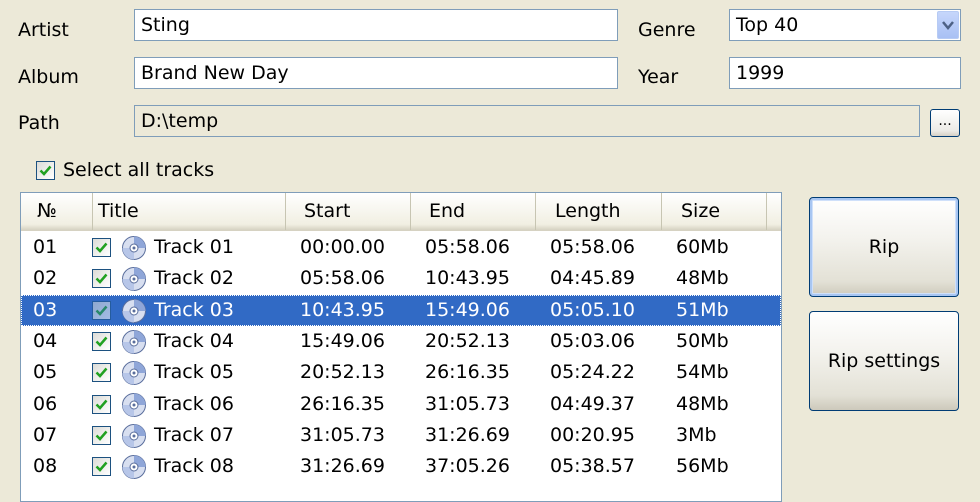 The image size is (980, 502). Describe the element at coordinates (467, 247) in the screenshot. I see `track-end: 05:58.06` at that location.